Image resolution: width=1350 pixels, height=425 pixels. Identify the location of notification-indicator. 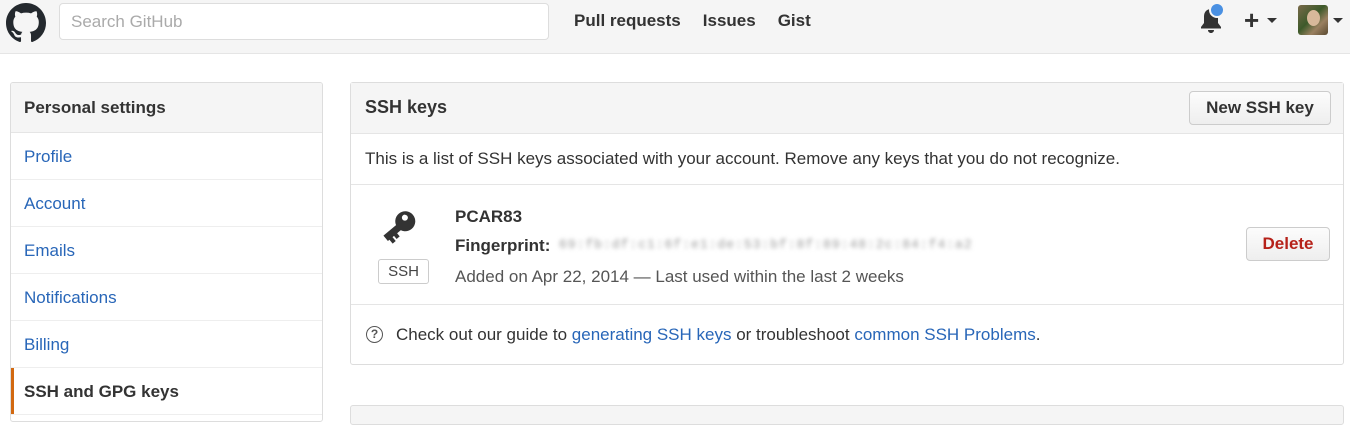
(1217, 10).